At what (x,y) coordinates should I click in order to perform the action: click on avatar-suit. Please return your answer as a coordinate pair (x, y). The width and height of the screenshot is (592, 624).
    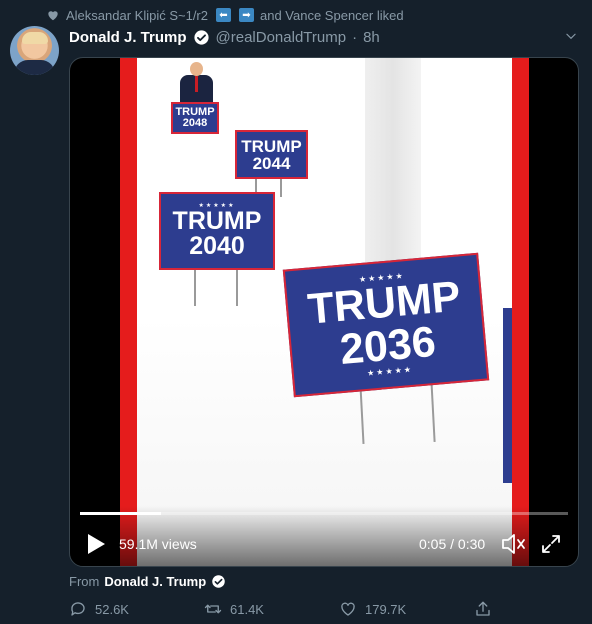
    Looking at the image, I should click on (34, 67).